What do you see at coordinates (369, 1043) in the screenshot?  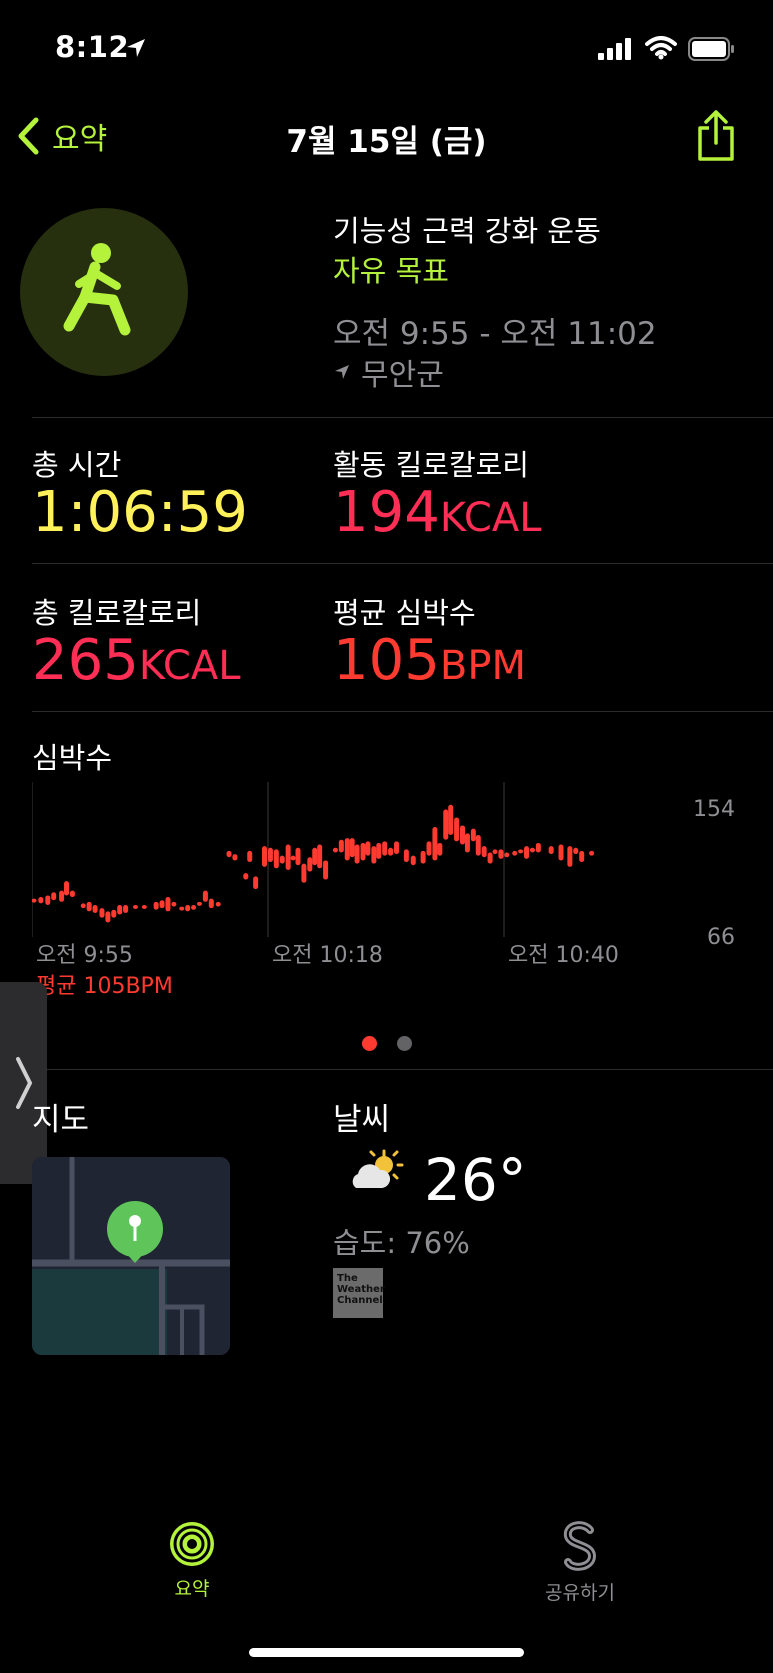 I see `page-dot-active` at bounding box center [369, 1043].